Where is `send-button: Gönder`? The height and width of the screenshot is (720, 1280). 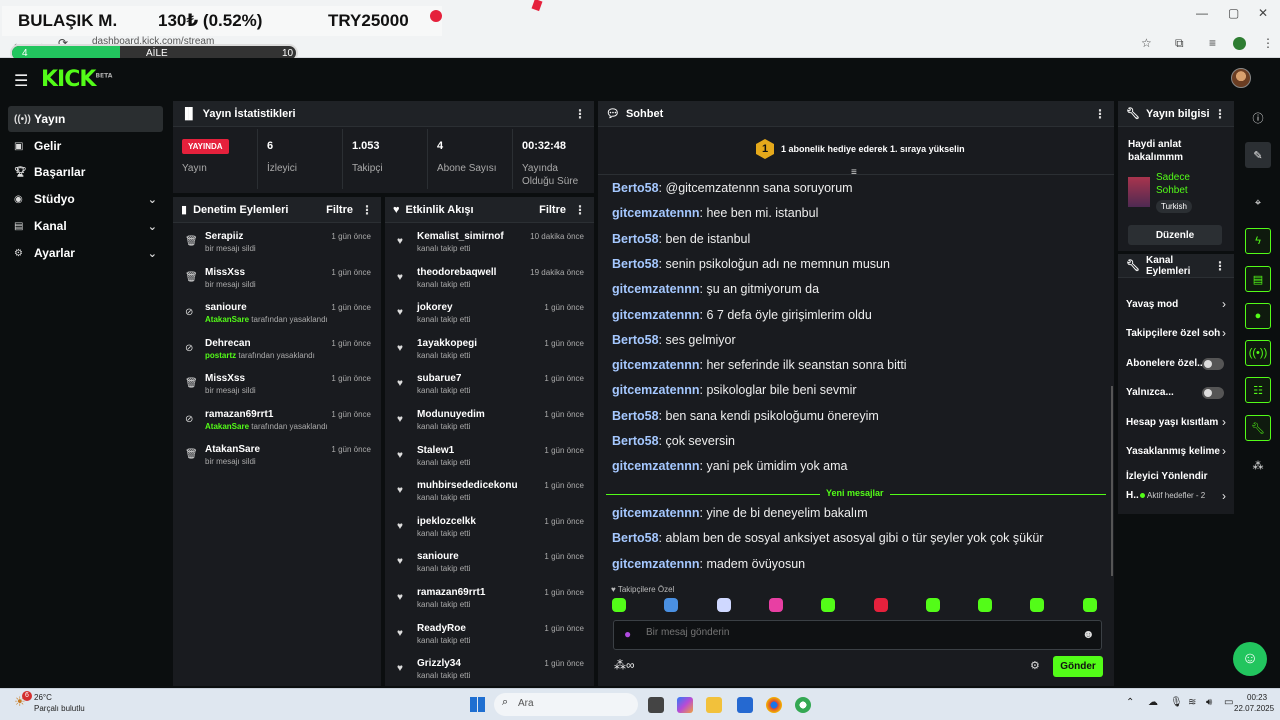
send-button: Gönder is located at coordinates (1078, 666).